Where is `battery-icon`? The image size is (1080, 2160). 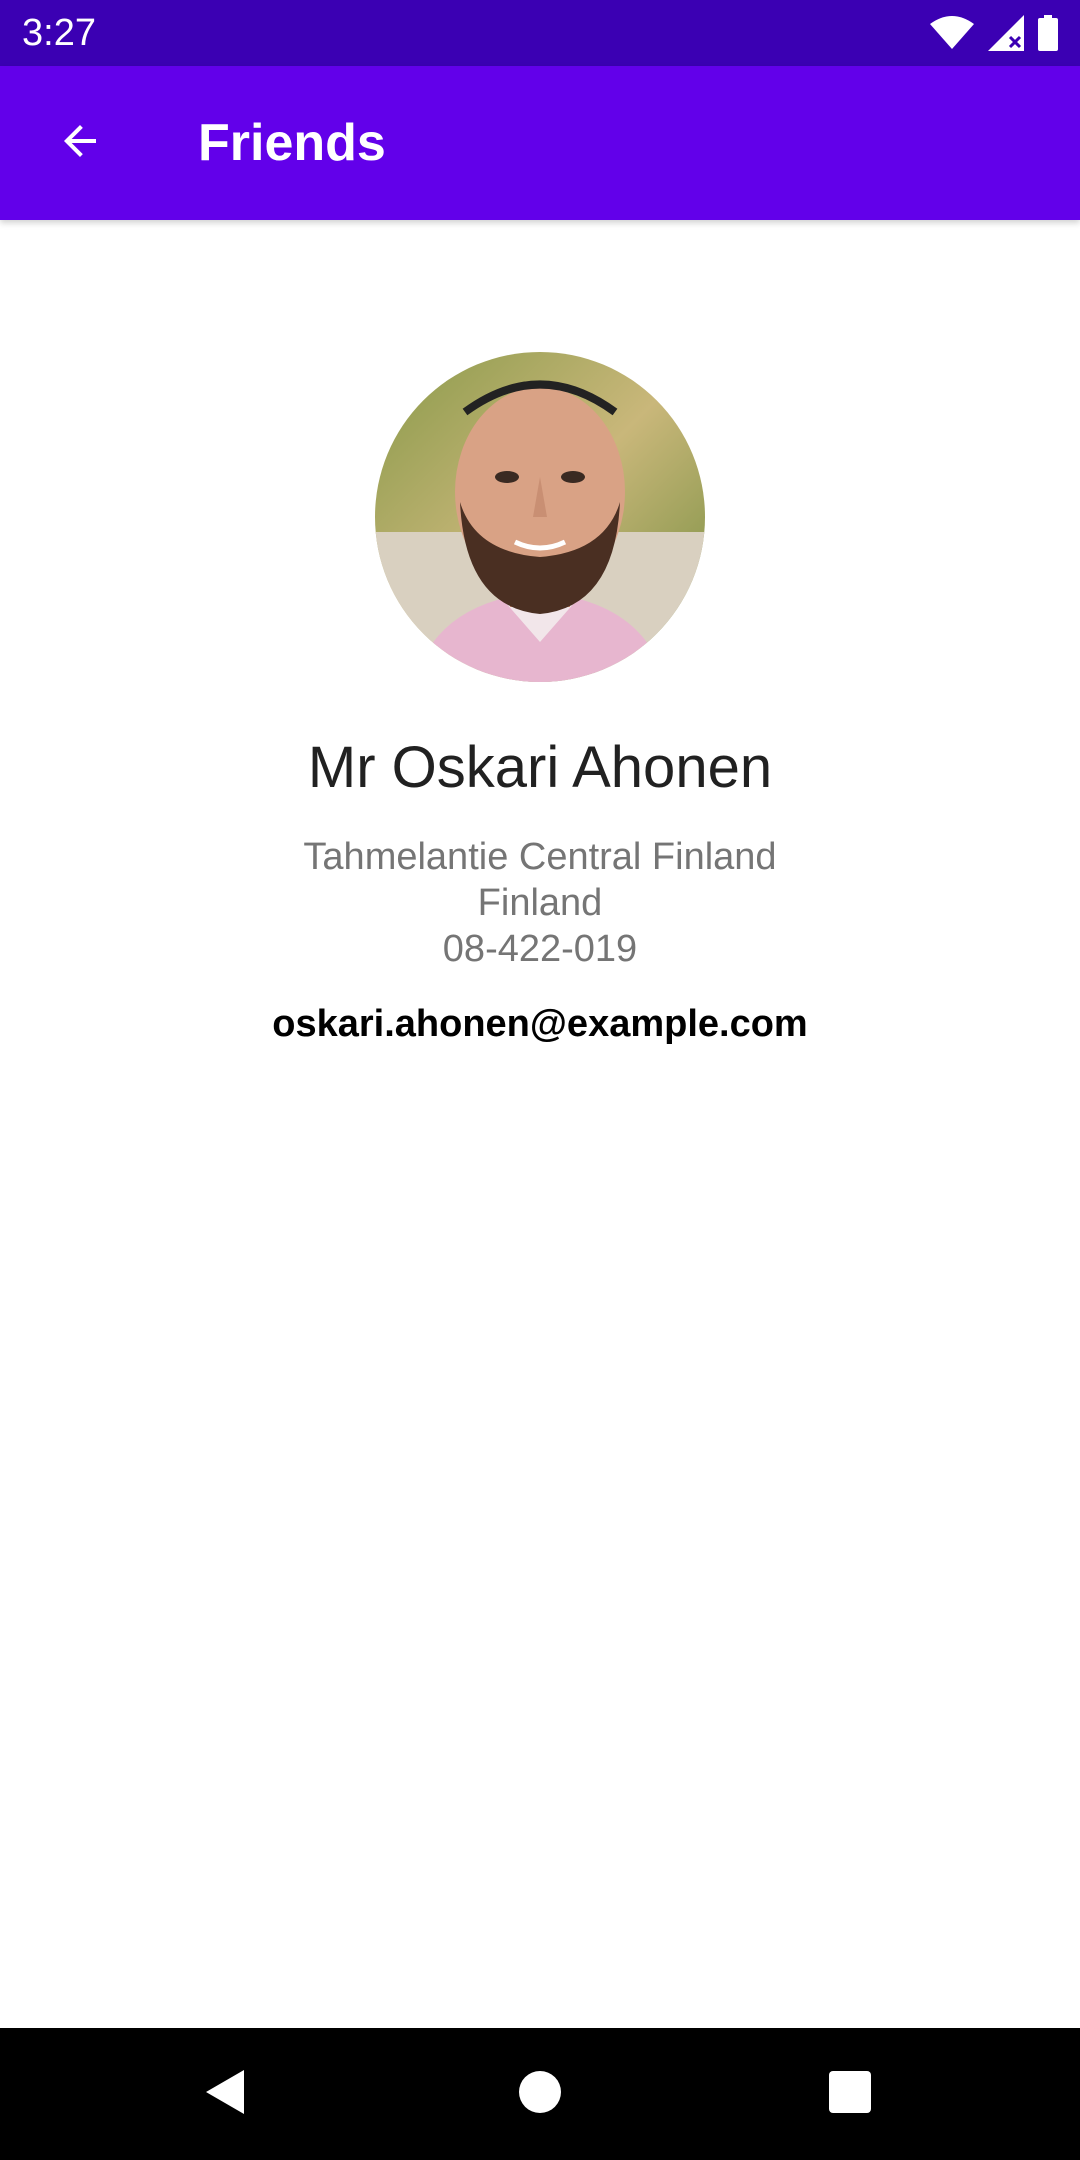
battery-icon is located at coordinates (1048, 33).